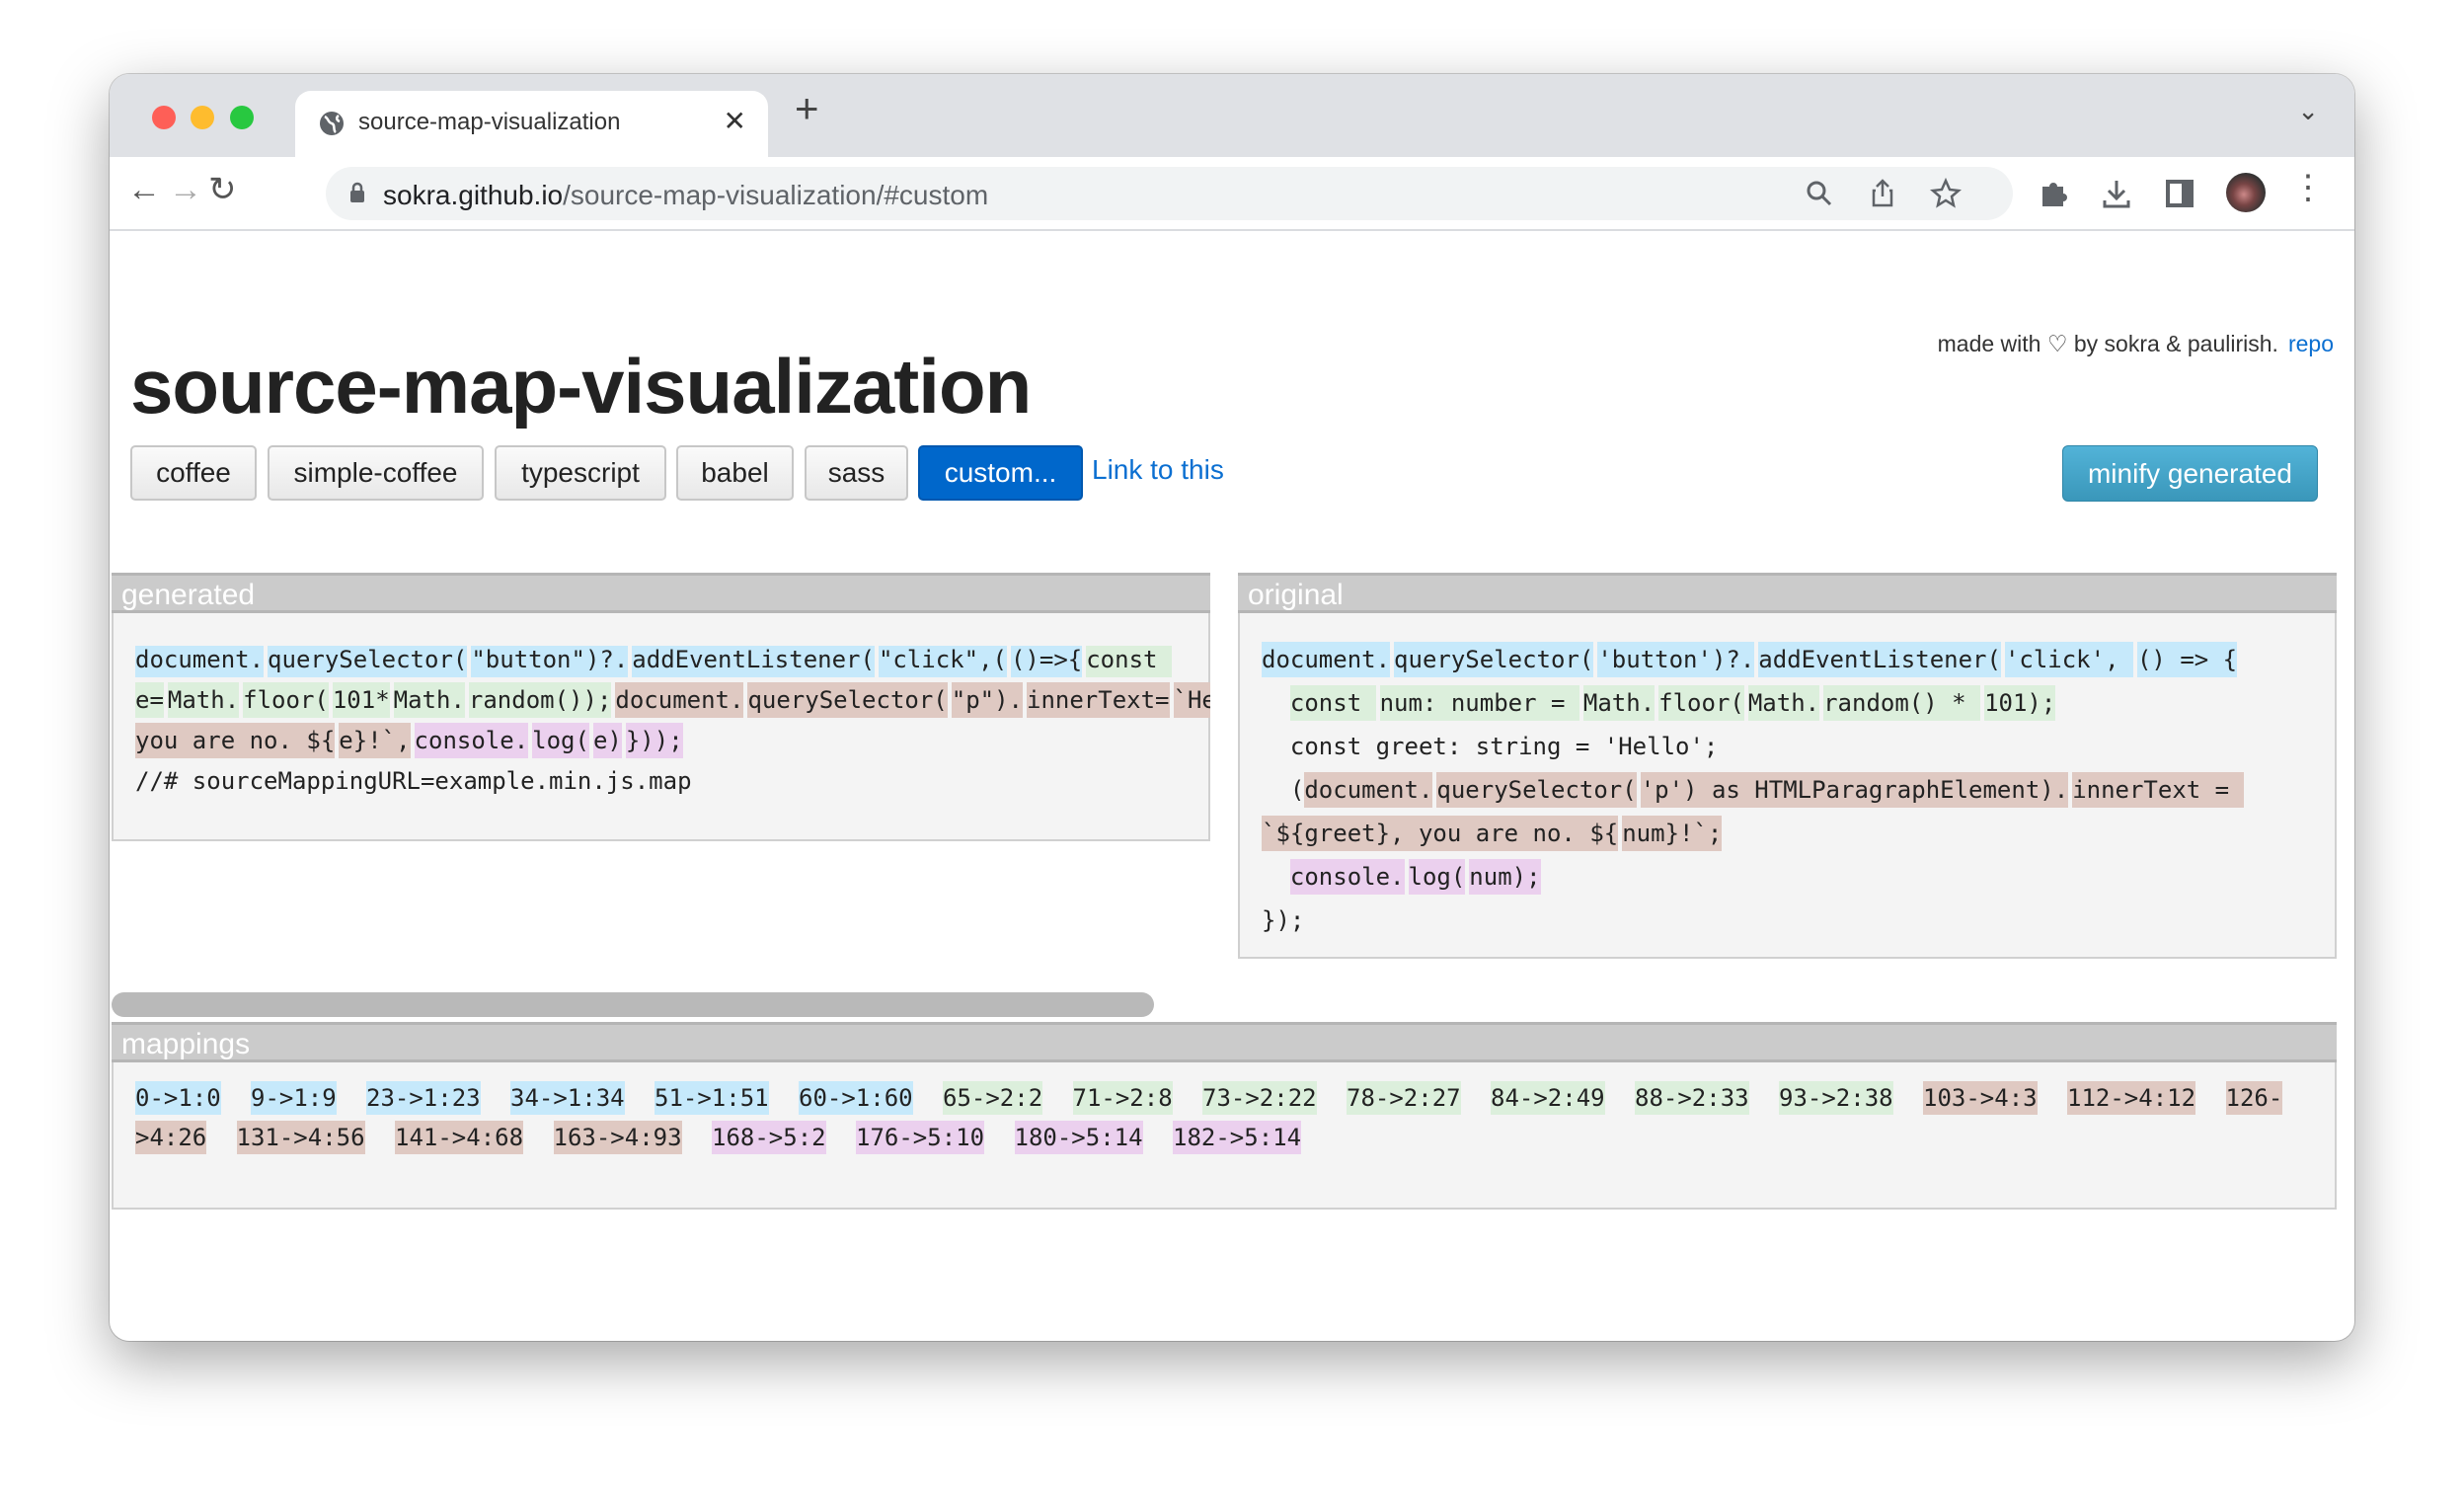 This screenshot has width=2464, height=1487. Describe the element at coordinates (375, 741) in the screenshot. I see `mapped-segment: e}!`,` at that location.